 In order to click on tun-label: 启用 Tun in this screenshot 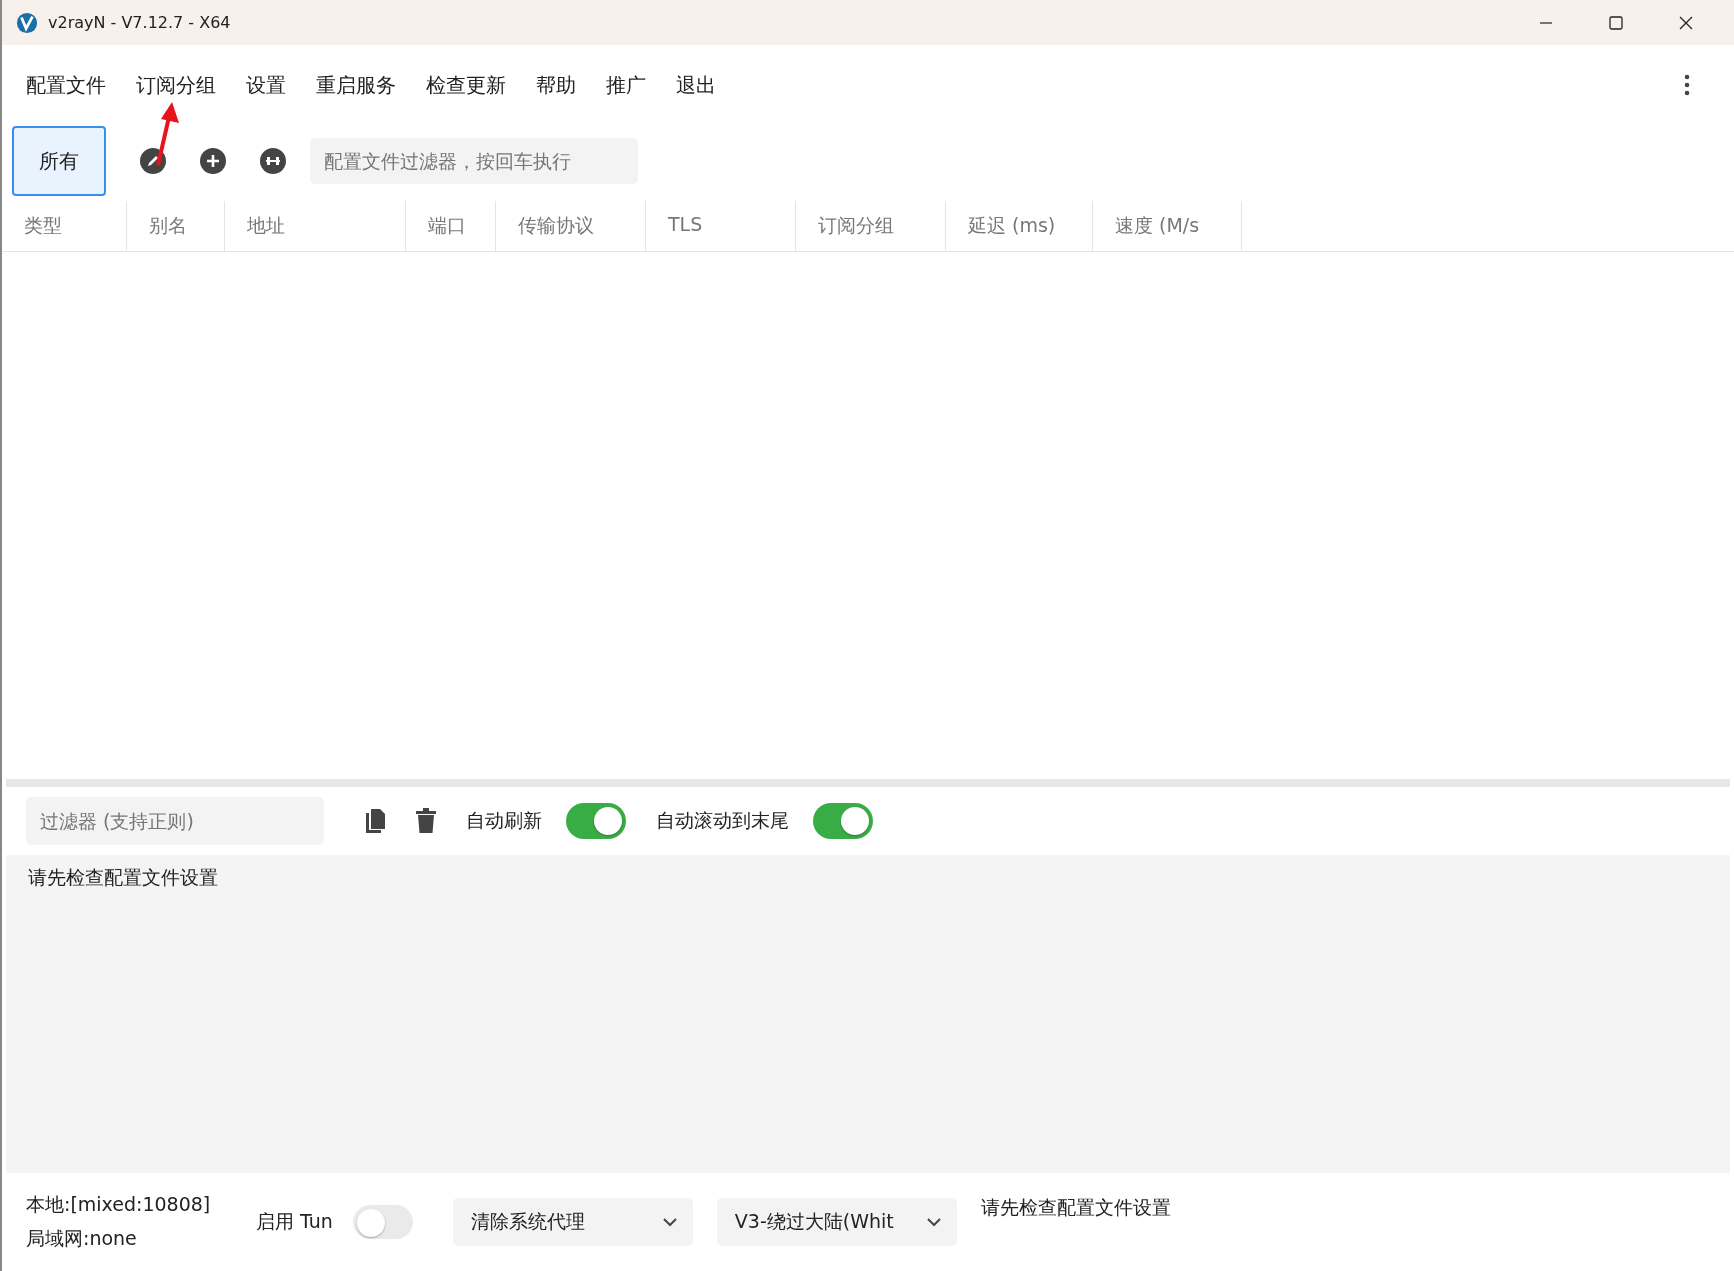, I will do `click(294, 1221)`.